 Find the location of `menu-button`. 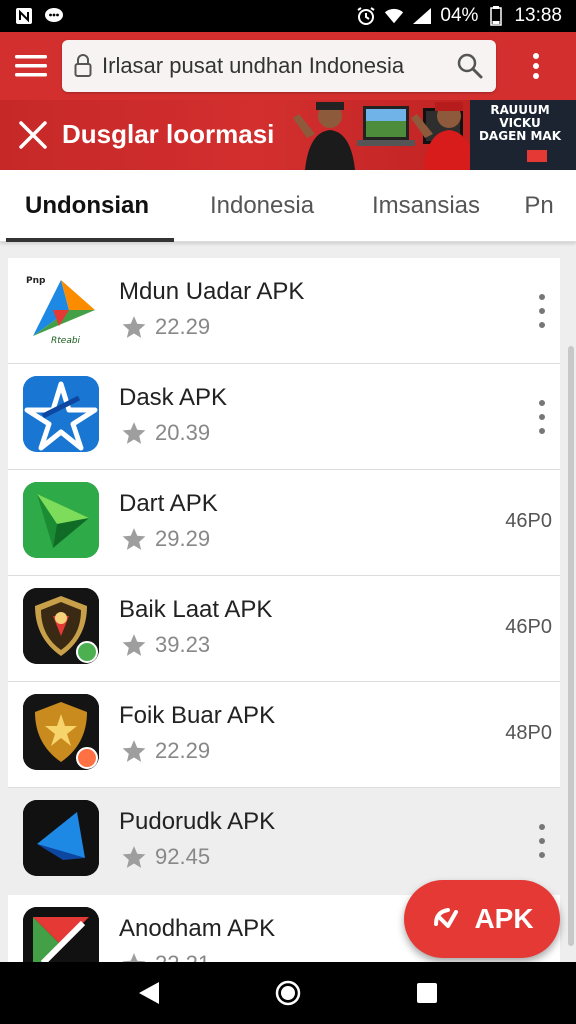

menu-button is located at coordinates (31, 66).